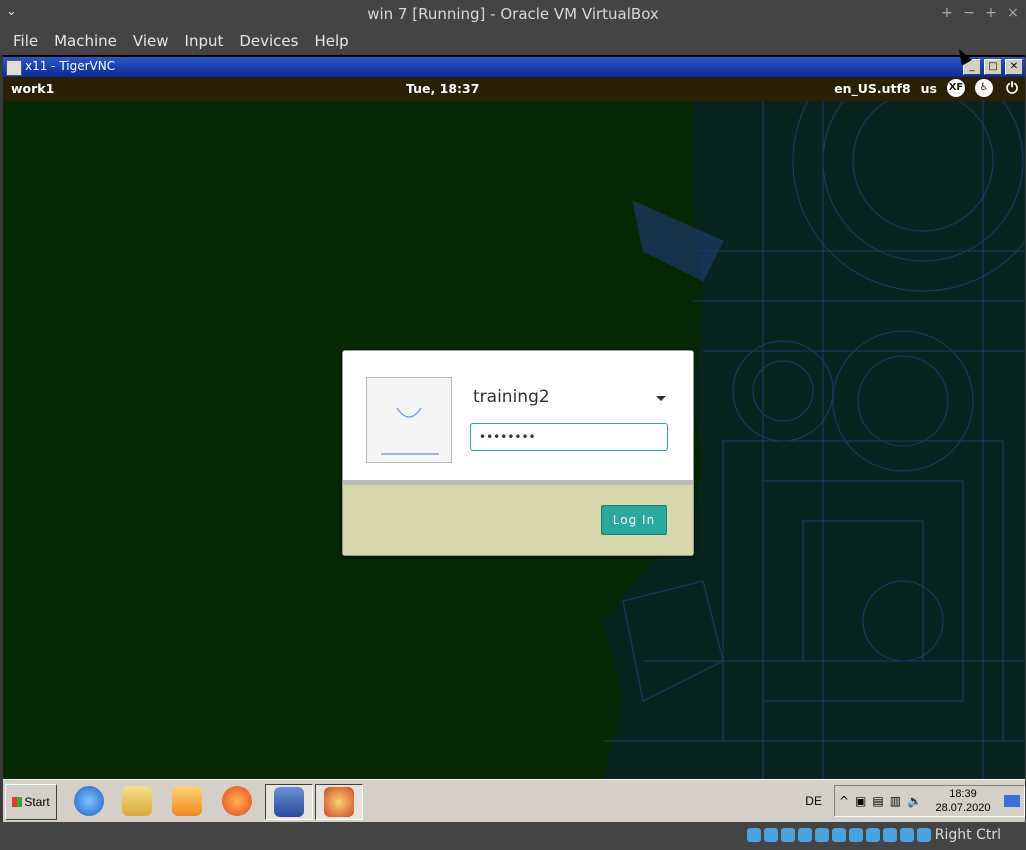 The image size is (1026, 850). What do you see at coordinates (661, 398) in the screenshot?
I see `user-dropdown-arrow-icon` at bounding box center [661, 398].